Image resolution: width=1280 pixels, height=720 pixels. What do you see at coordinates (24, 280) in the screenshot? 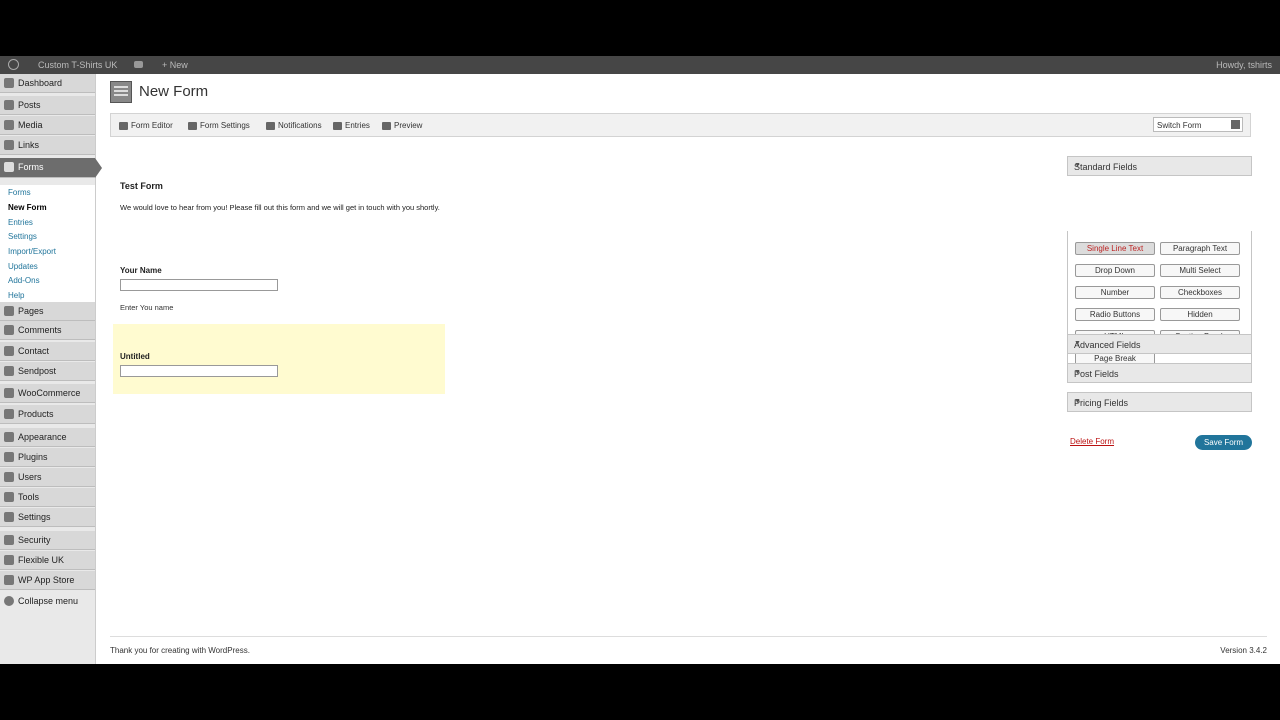
I see `submenu-add-ons: Add-Ons` at bounding box center [24, 280].